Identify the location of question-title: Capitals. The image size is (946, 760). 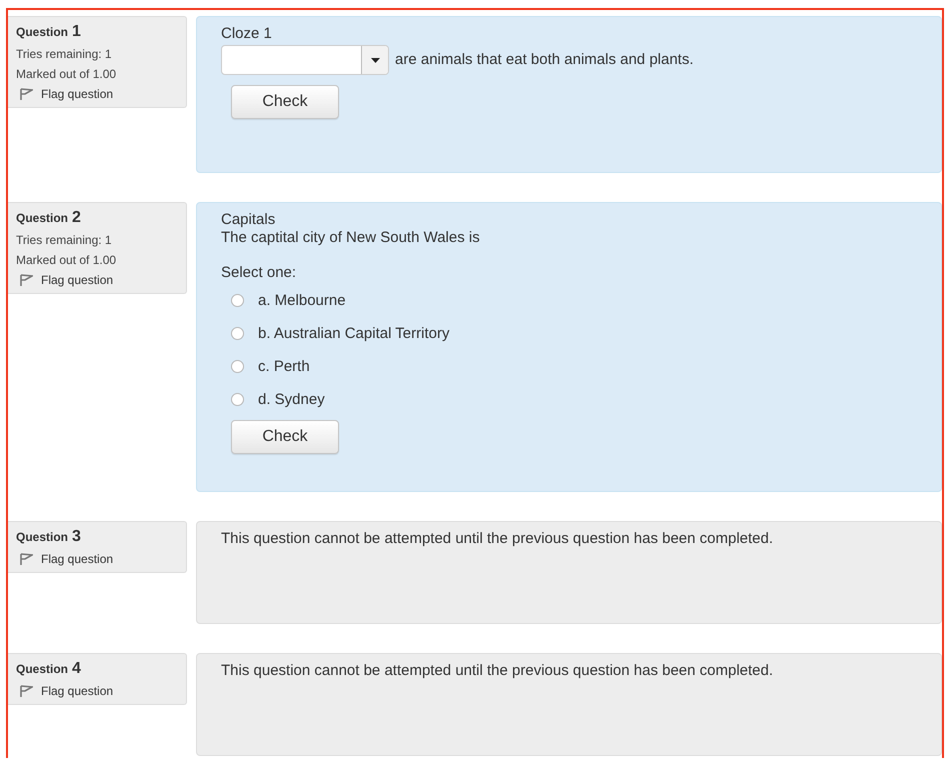
(248, 220).